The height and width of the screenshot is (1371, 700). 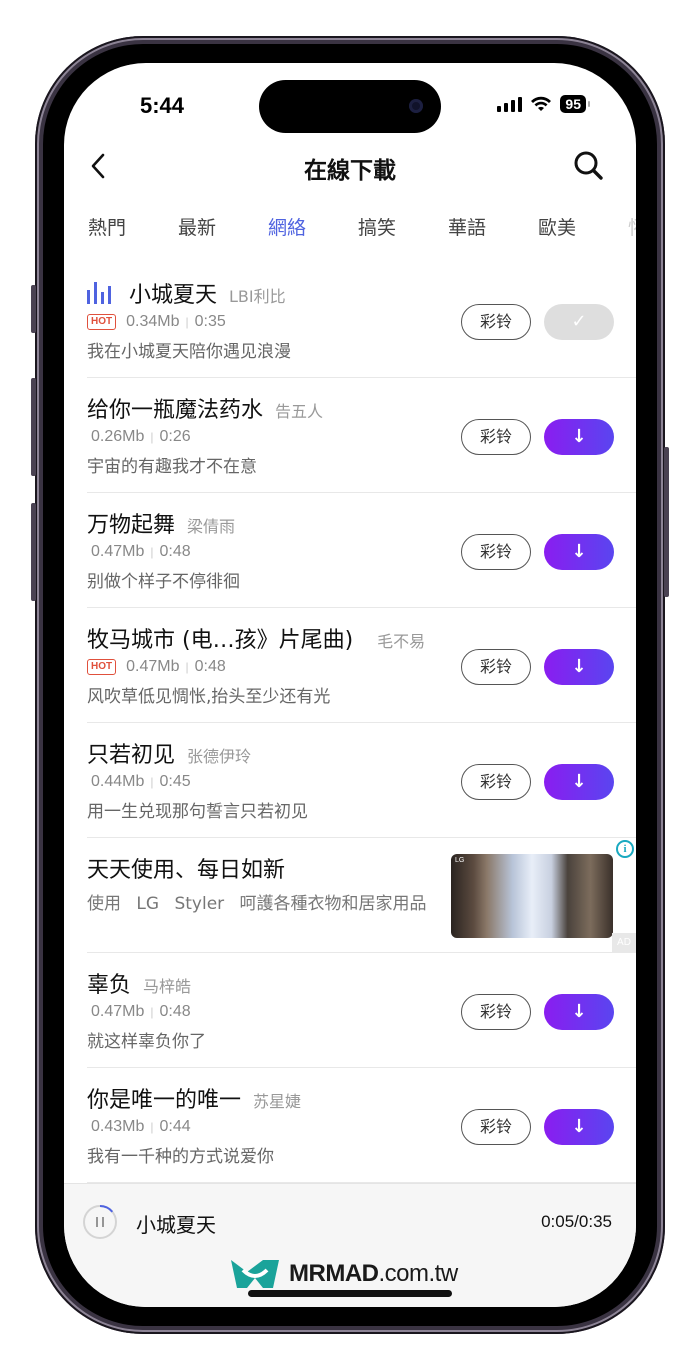 What do you see at coordinates (153, 321) in the screenshot?
I see `file-size: 0.34Mb` at bounding box center [153, 321].